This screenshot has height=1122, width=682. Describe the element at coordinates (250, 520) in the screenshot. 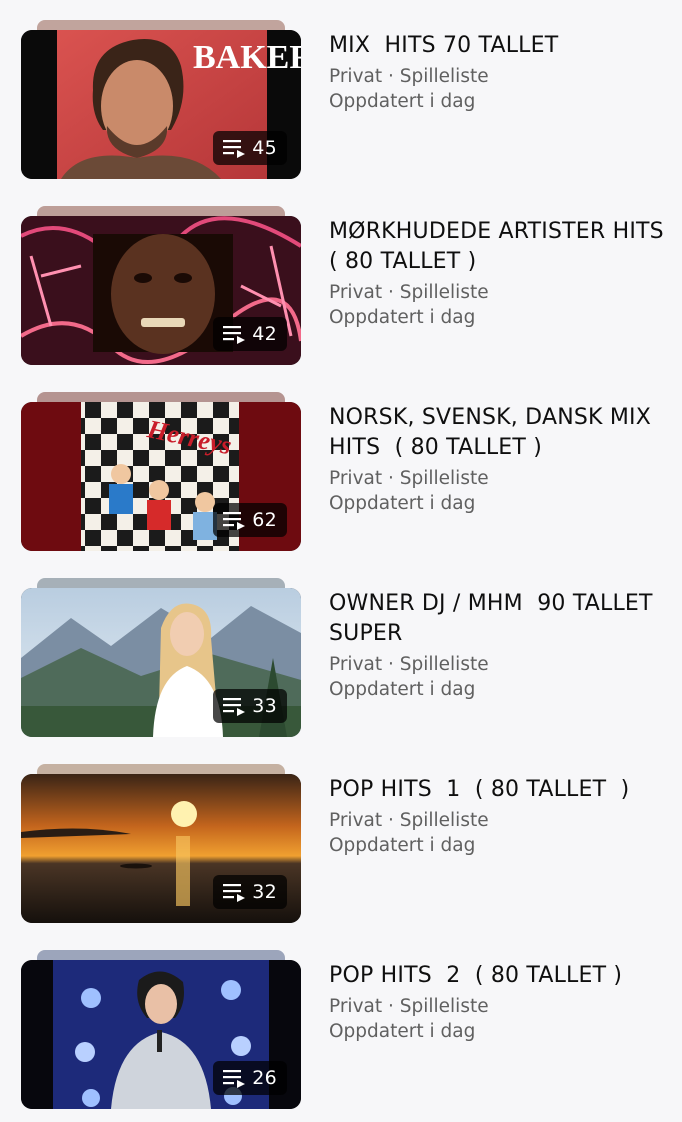

I see `video-count-badge: 62` at that location.